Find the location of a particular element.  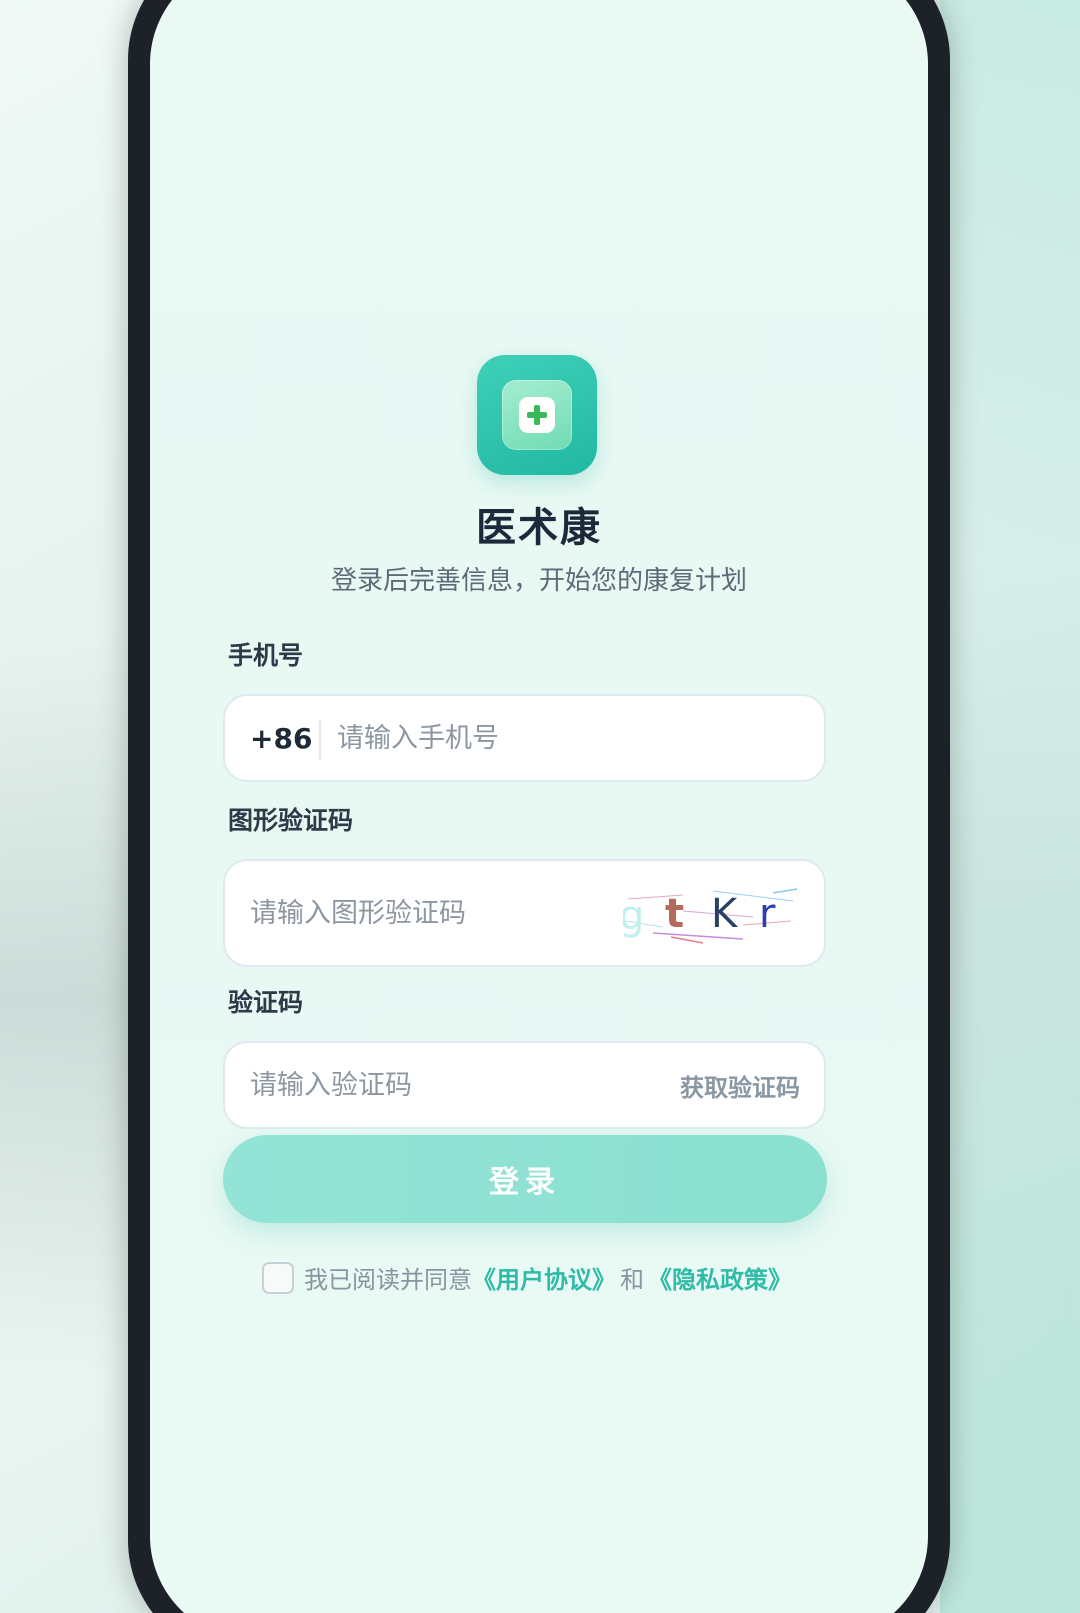

app-logo is located at coordinates (537, 415).